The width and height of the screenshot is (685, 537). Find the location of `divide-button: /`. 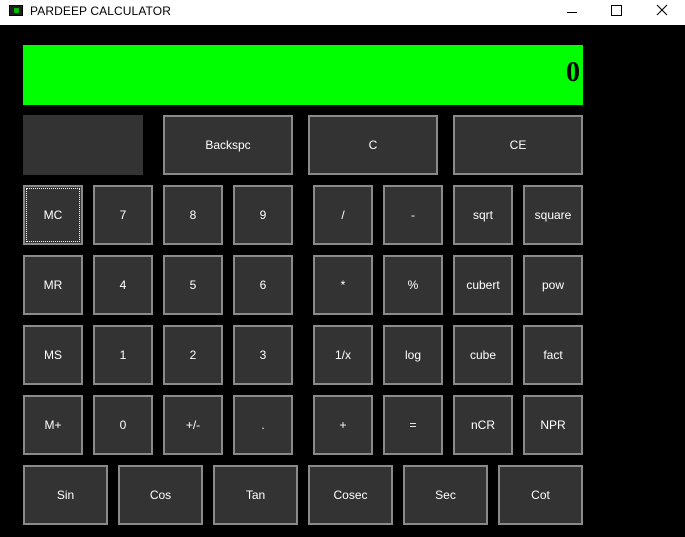

divide-button: / is located at coordinates (343, 215).